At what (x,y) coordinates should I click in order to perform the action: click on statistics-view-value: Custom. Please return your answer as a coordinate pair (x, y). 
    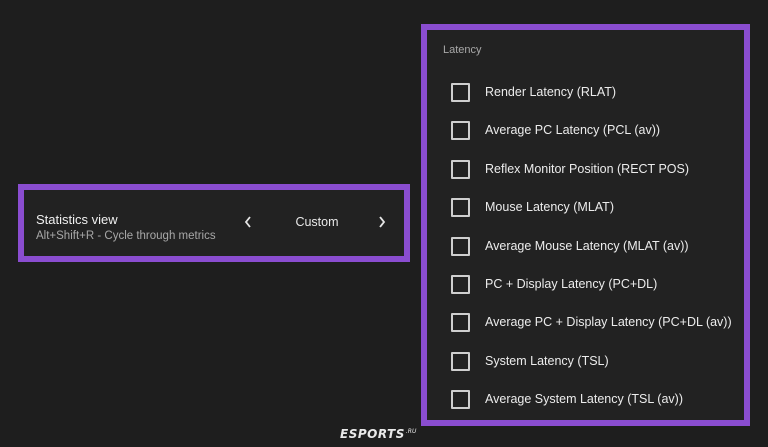
    Looking at the image, I should click on (317, 222).